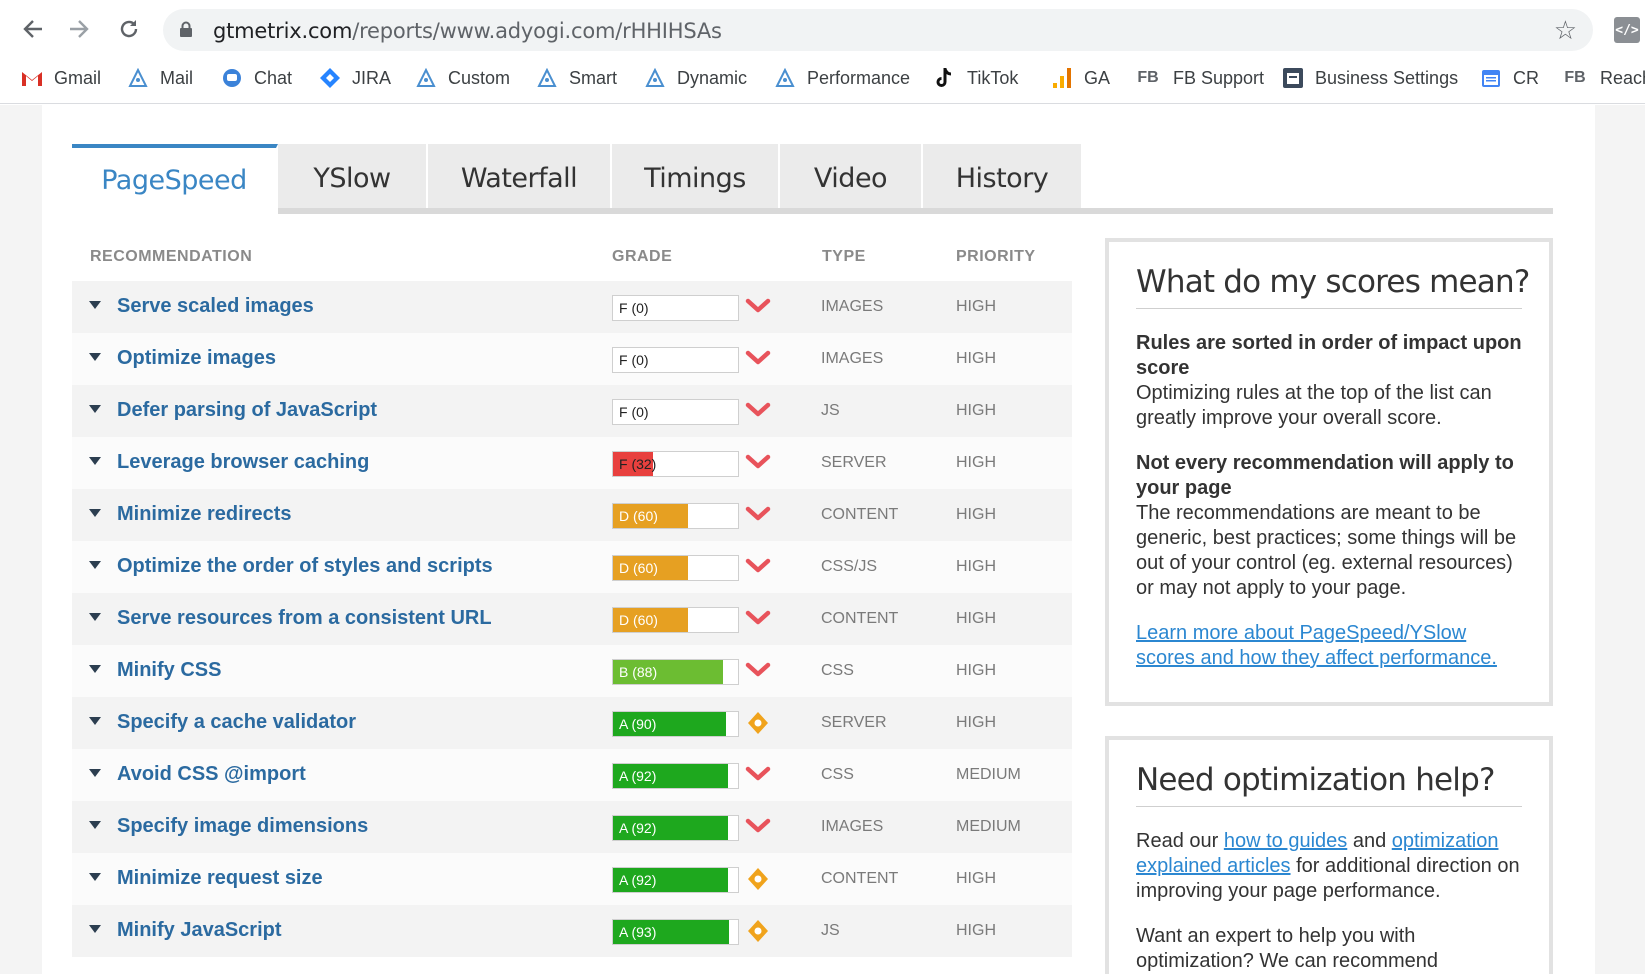  I want to click on table-row: Minify CSS B (88) CSS HIGH, so click(572, 671).